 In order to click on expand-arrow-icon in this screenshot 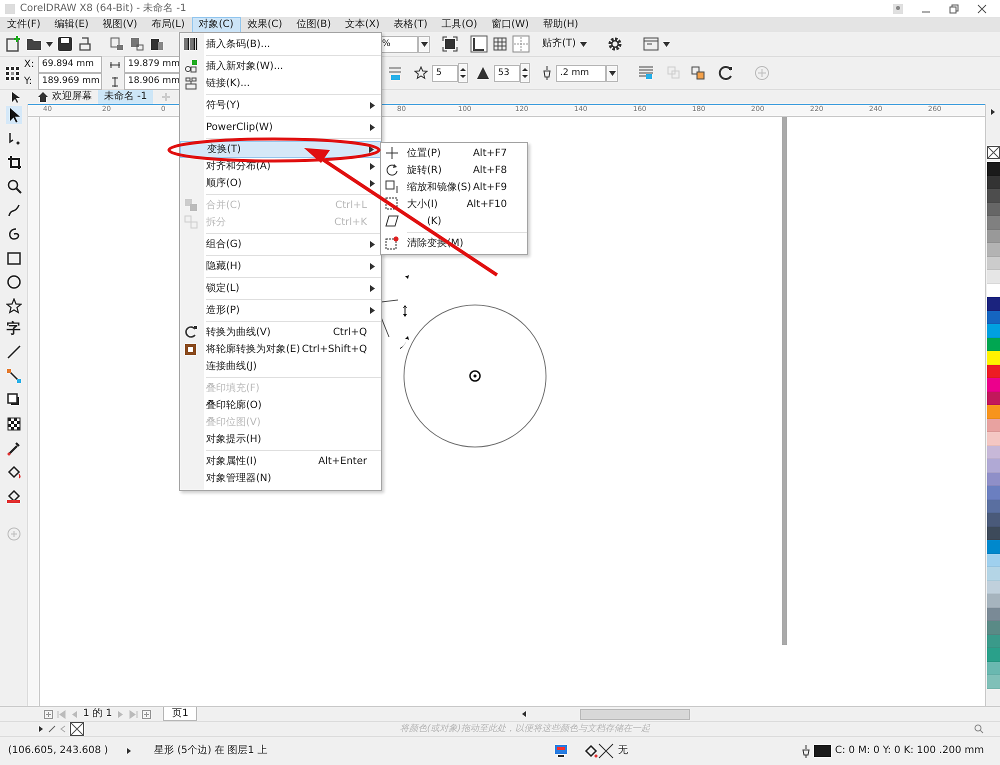, I will do `click(129, 751)`.